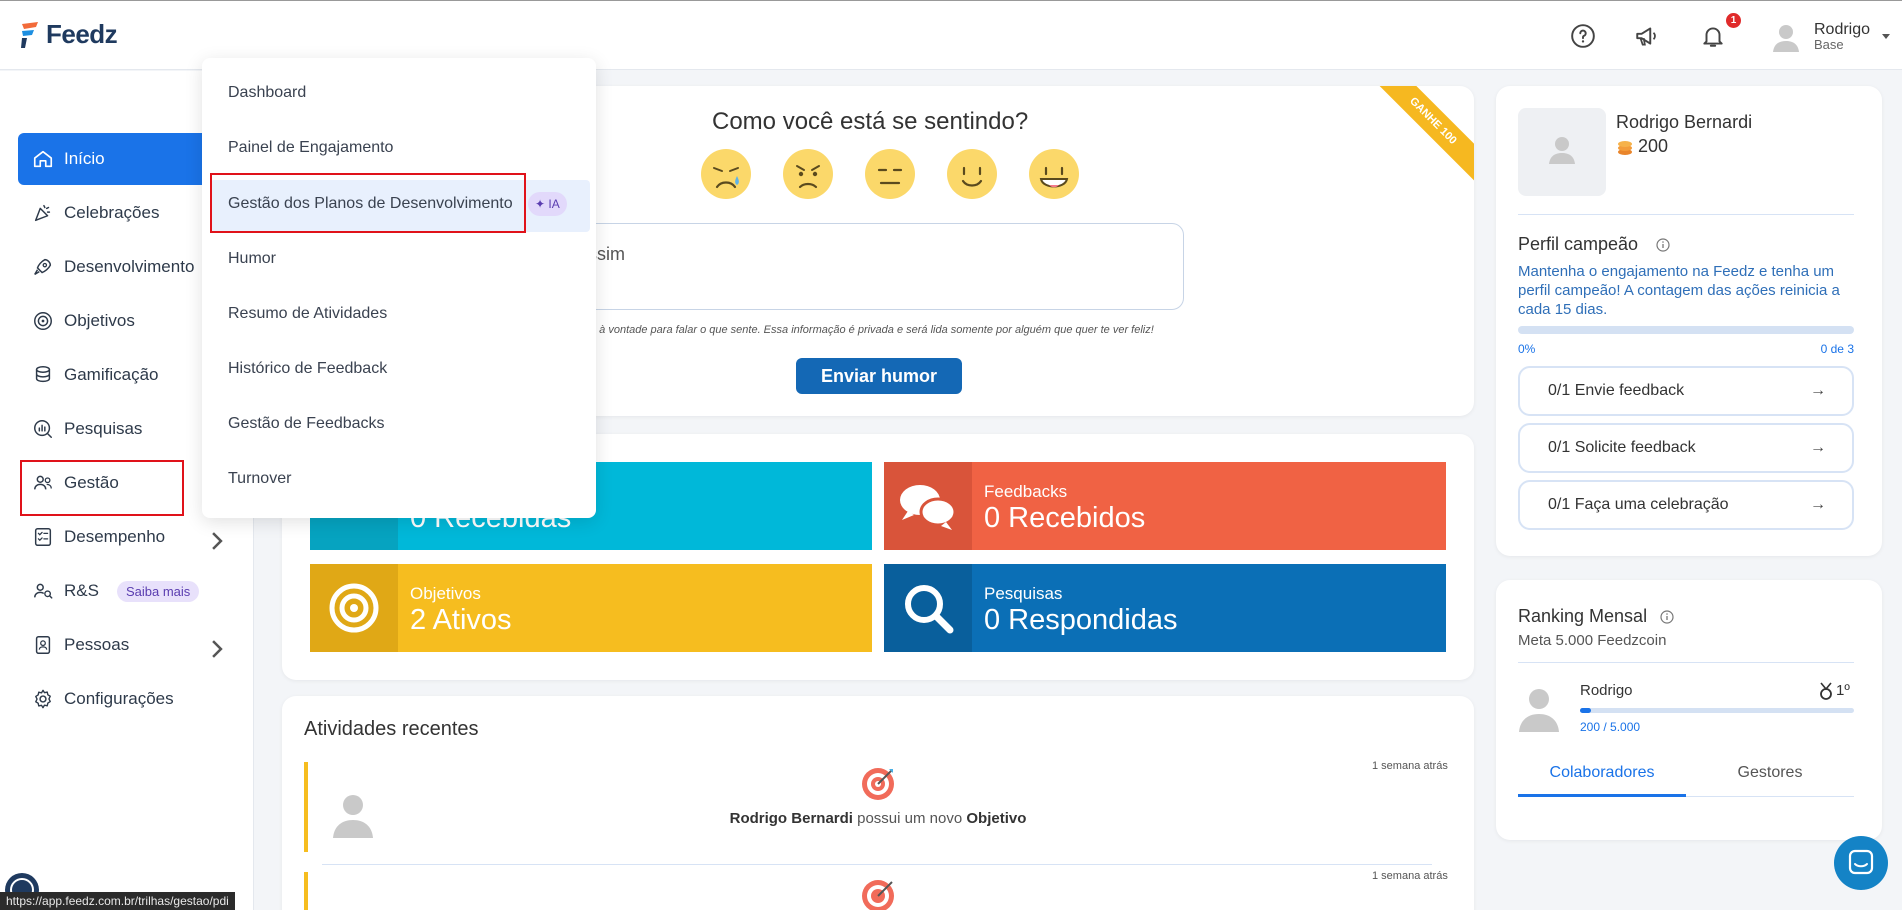  Describe the element at coordinates (29, 35) in the screenshot. I see `feedz-logo-icon` at that location.